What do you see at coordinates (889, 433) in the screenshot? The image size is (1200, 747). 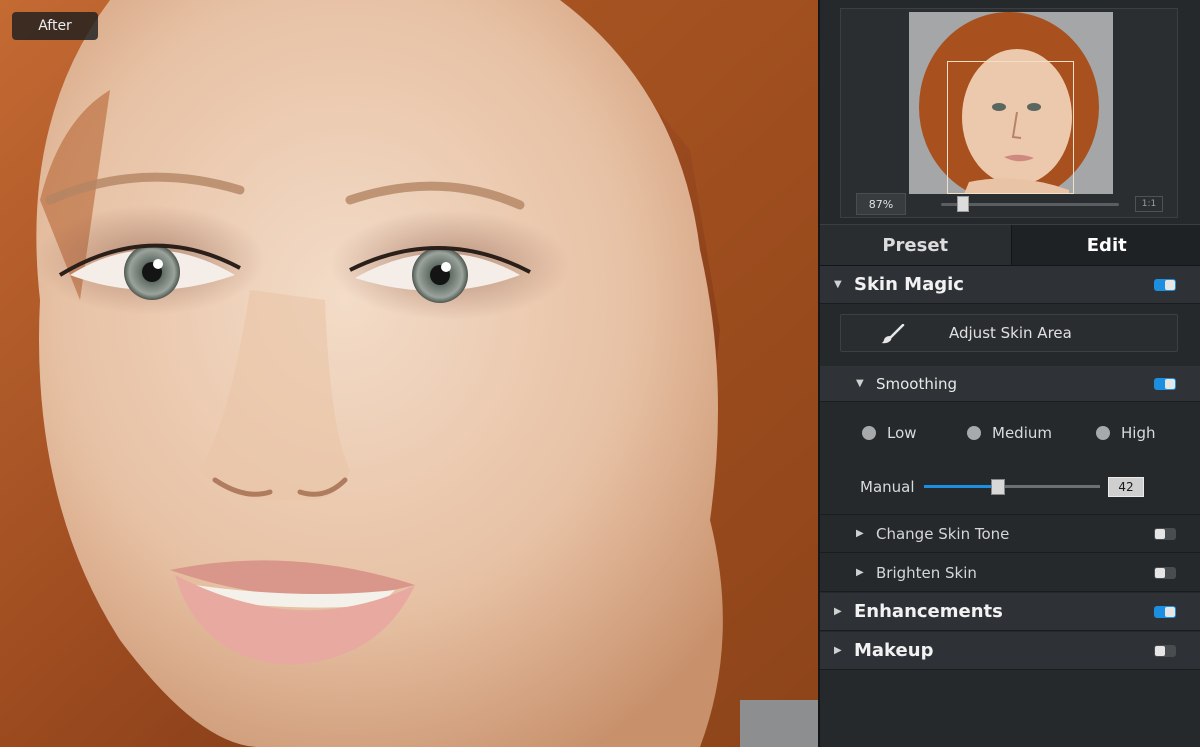 I see `smoothing-low-radio: Low` at bounding box center [889, 433].